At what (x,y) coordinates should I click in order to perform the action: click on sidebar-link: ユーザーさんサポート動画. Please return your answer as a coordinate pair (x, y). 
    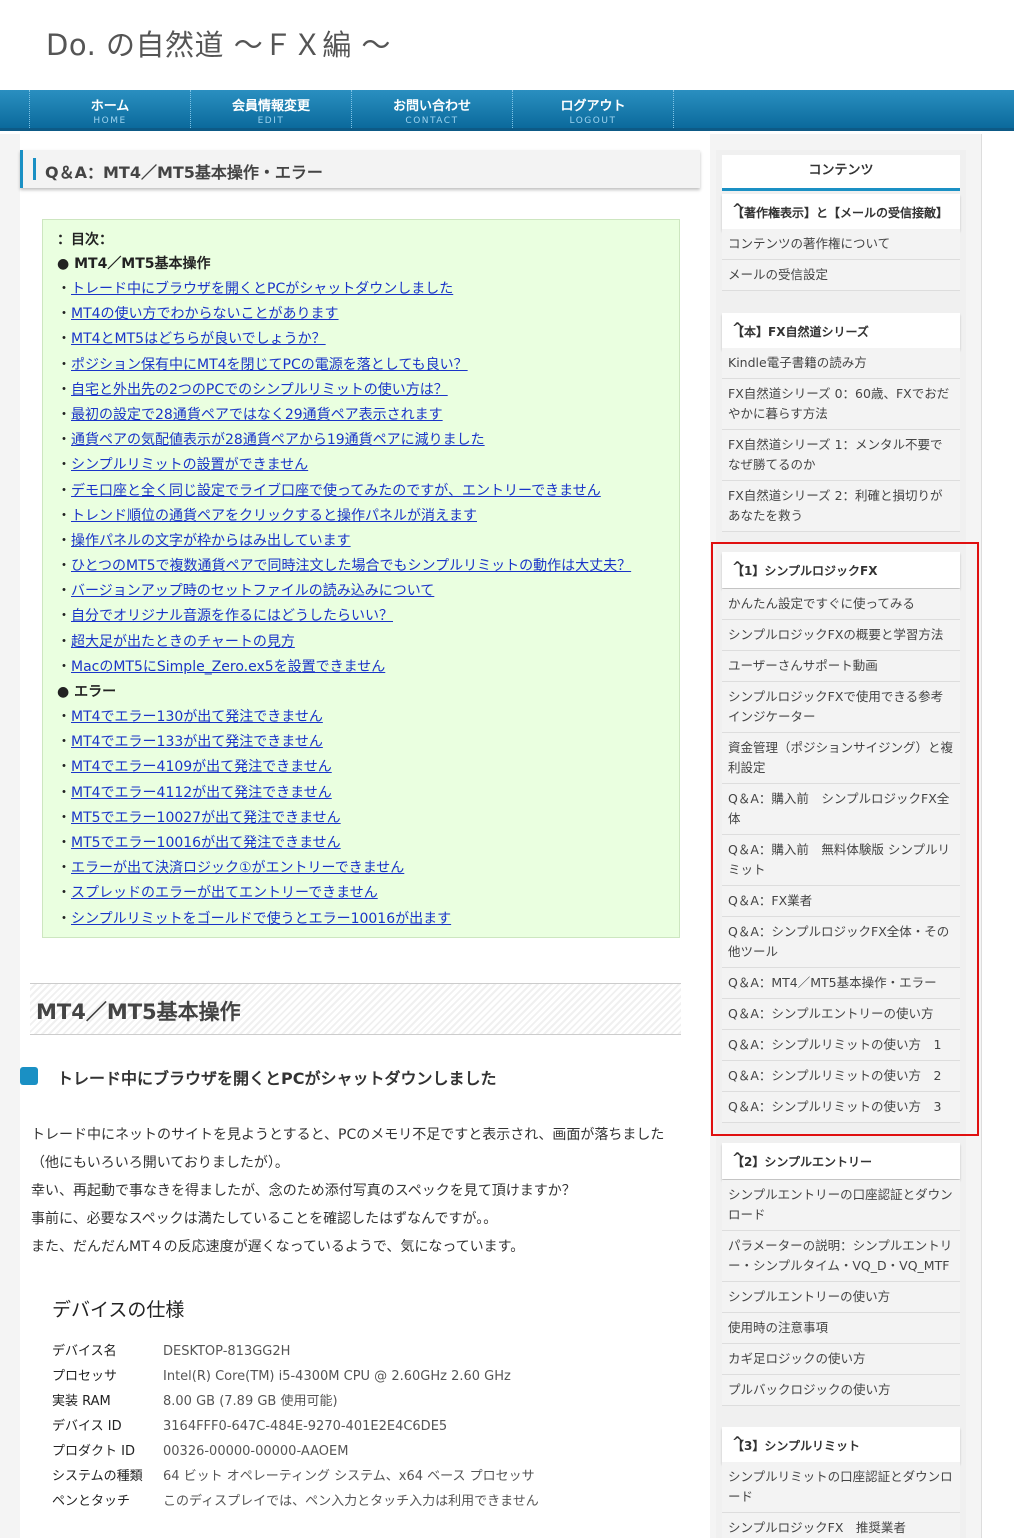
    Looking at the image, I should click on (841, 666).